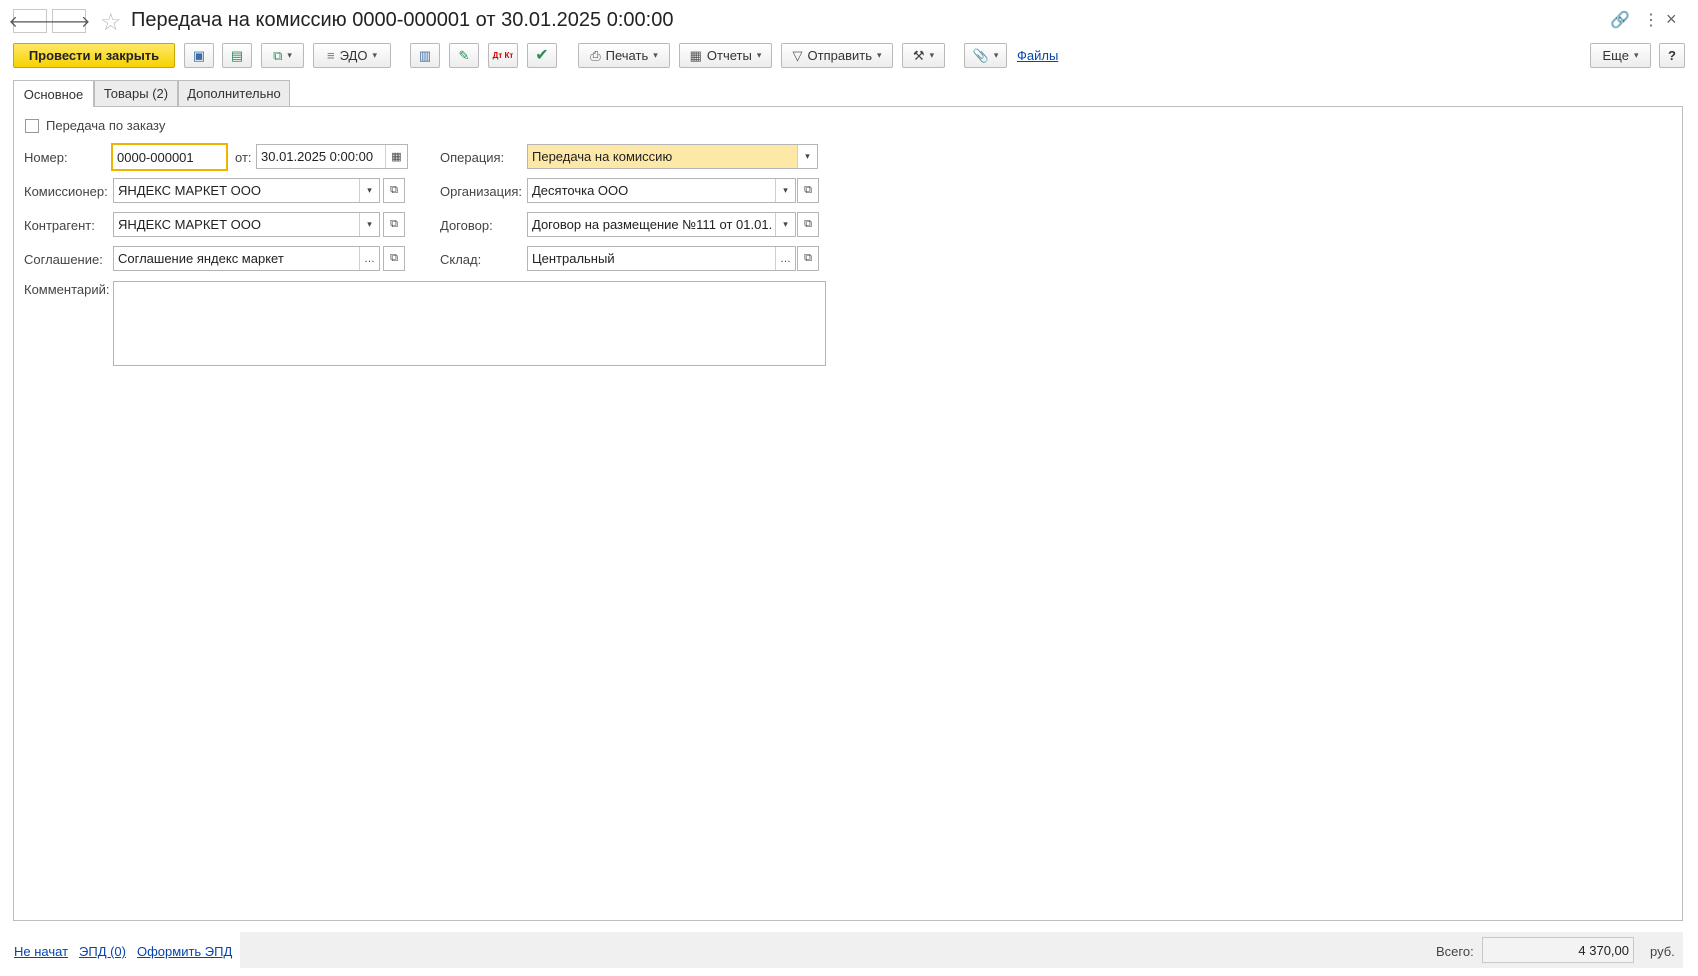 This screenshot has height=976, width=1698. I want to click on make-epd-link: Оформить ЭПД, so click(184, 951).